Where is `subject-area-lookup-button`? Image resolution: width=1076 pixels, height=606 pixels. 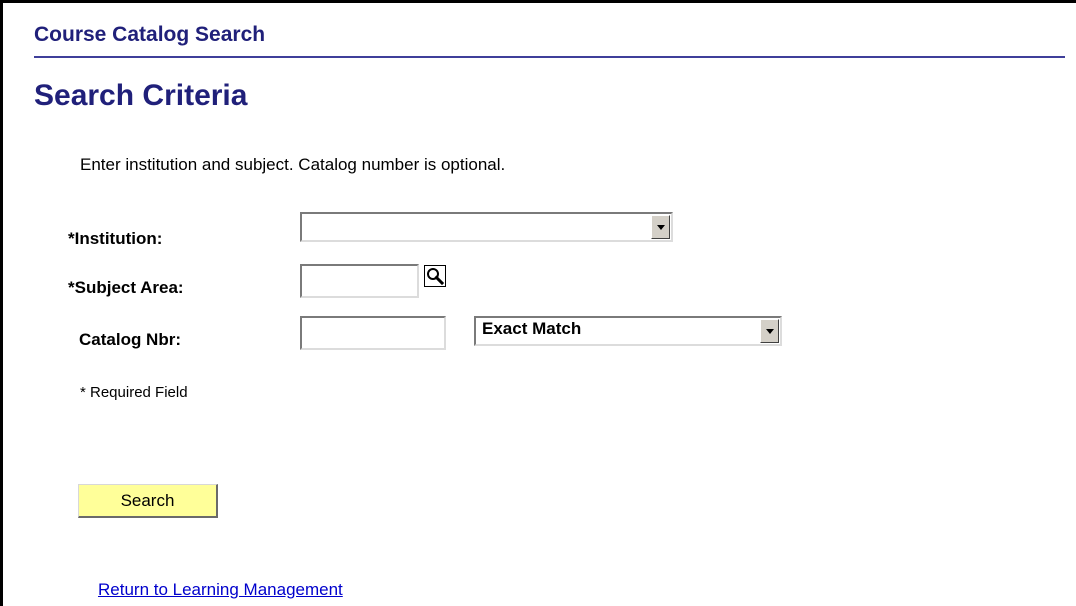 subject-area-lookup-button is located at coordinates (435, 276).